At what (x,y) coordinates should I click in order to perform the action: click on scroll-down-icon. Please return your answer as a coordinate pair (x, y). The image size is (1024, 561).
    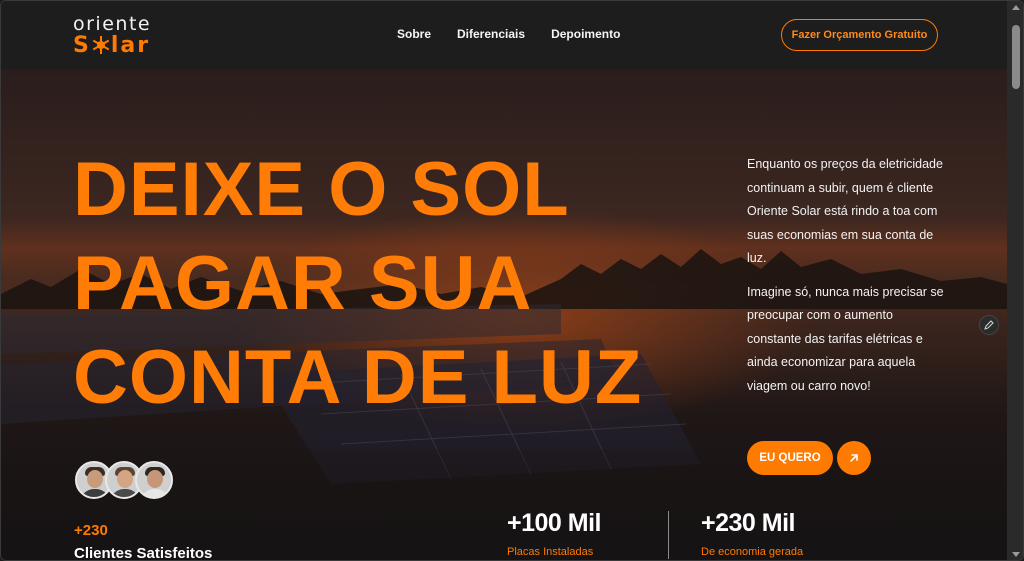
    Looking at the image, I should click on (1016, 554).